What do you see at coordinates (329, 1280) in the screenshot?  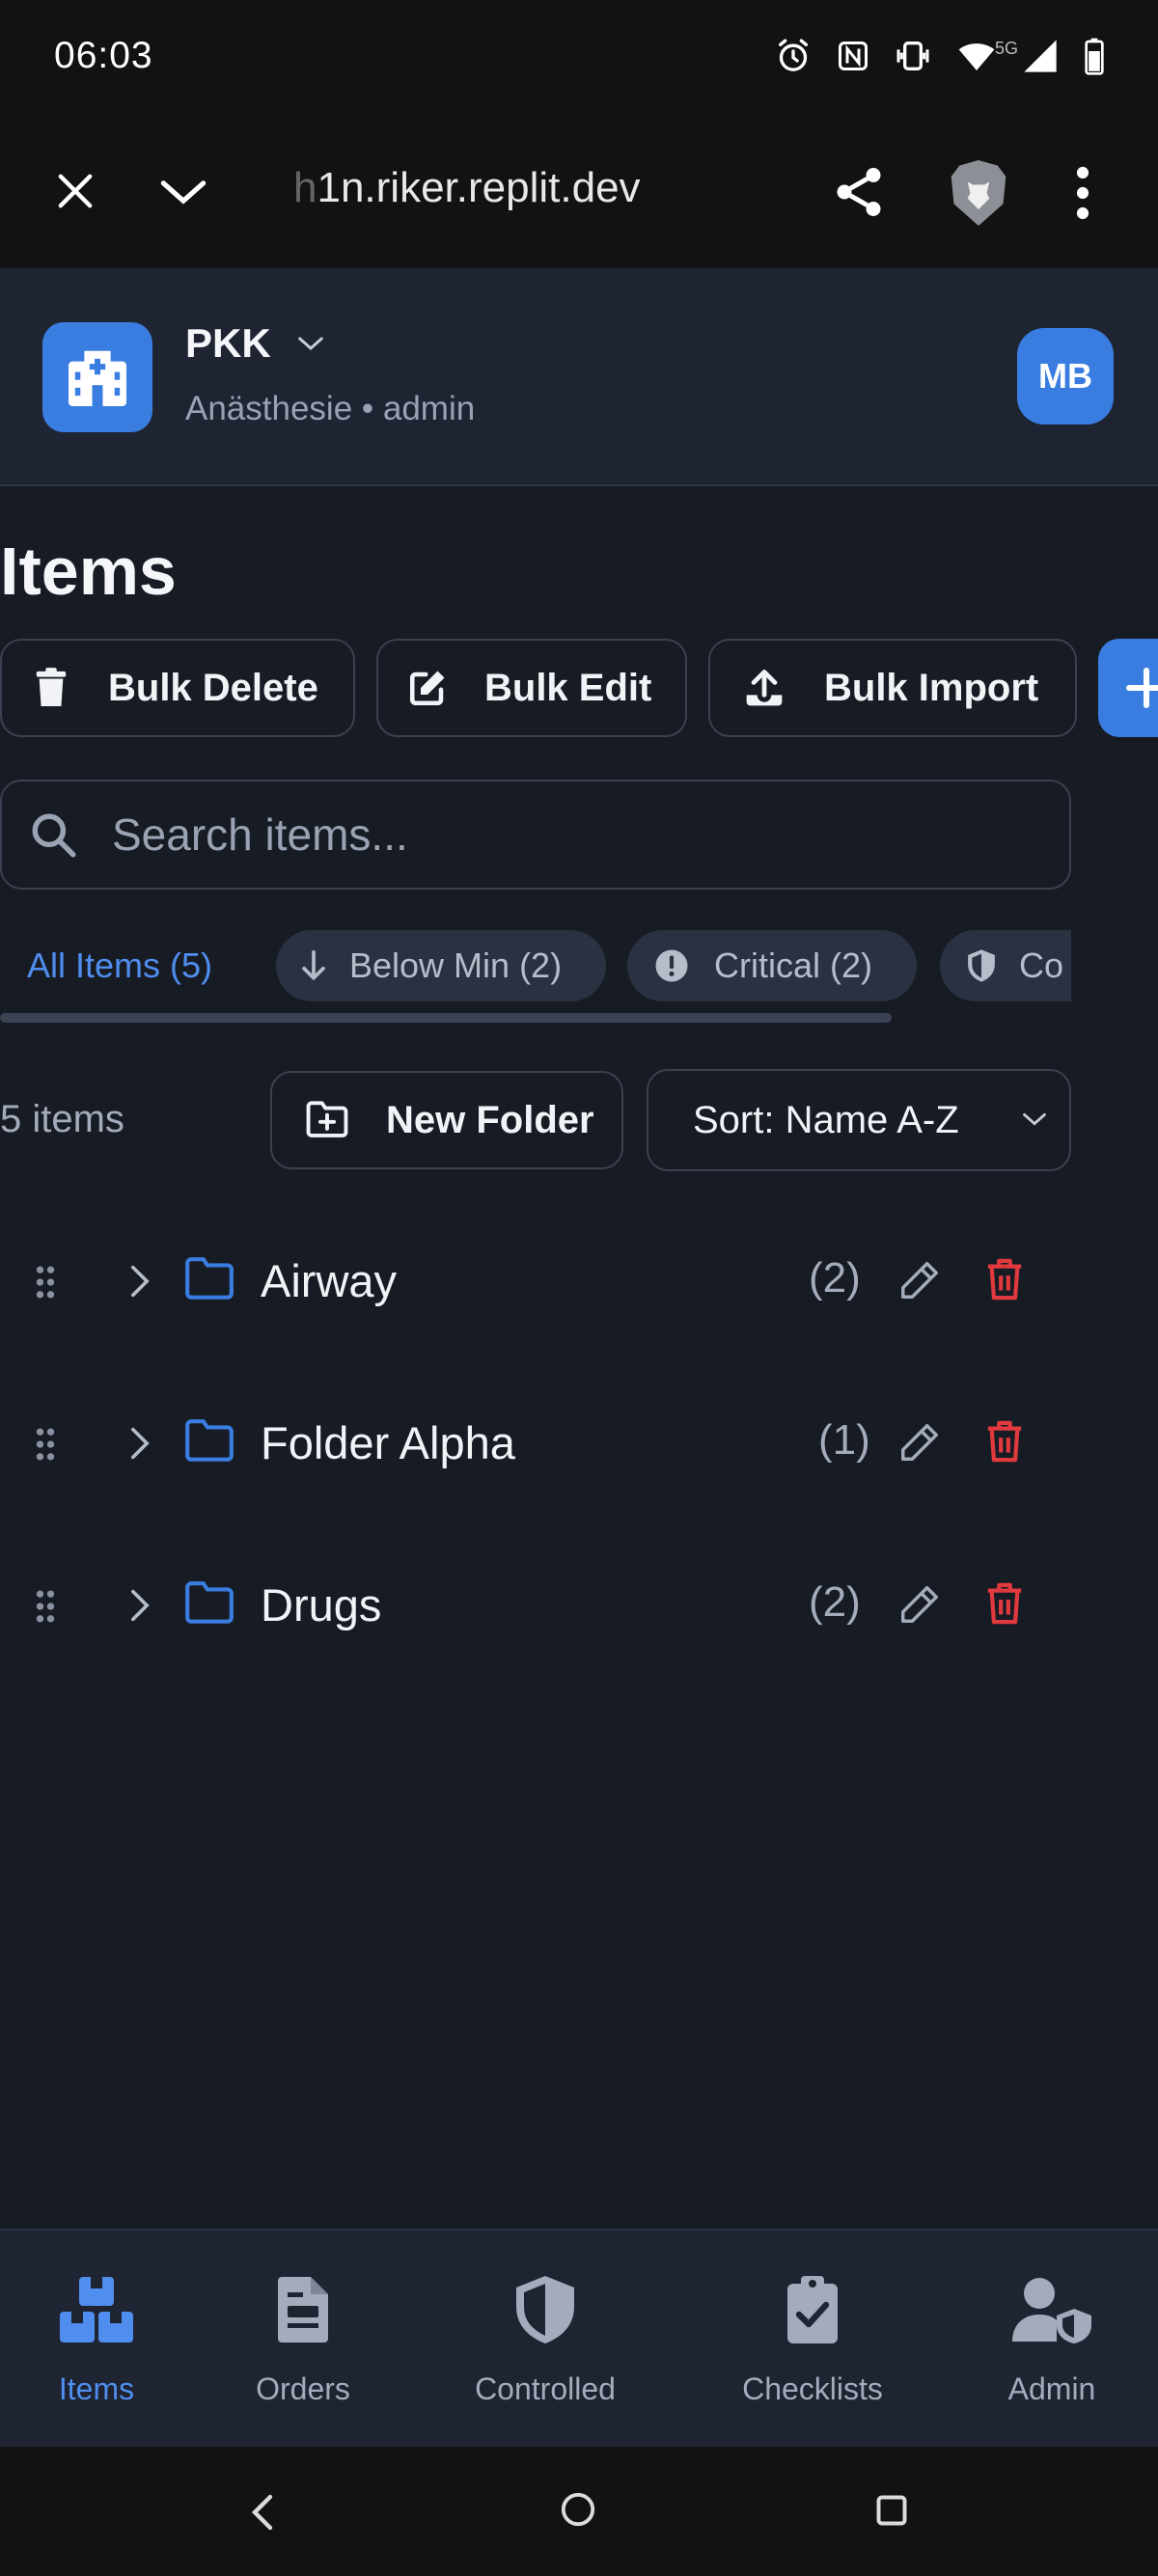 I see `folder-name: Airway` at bounding box center [329, 1280].